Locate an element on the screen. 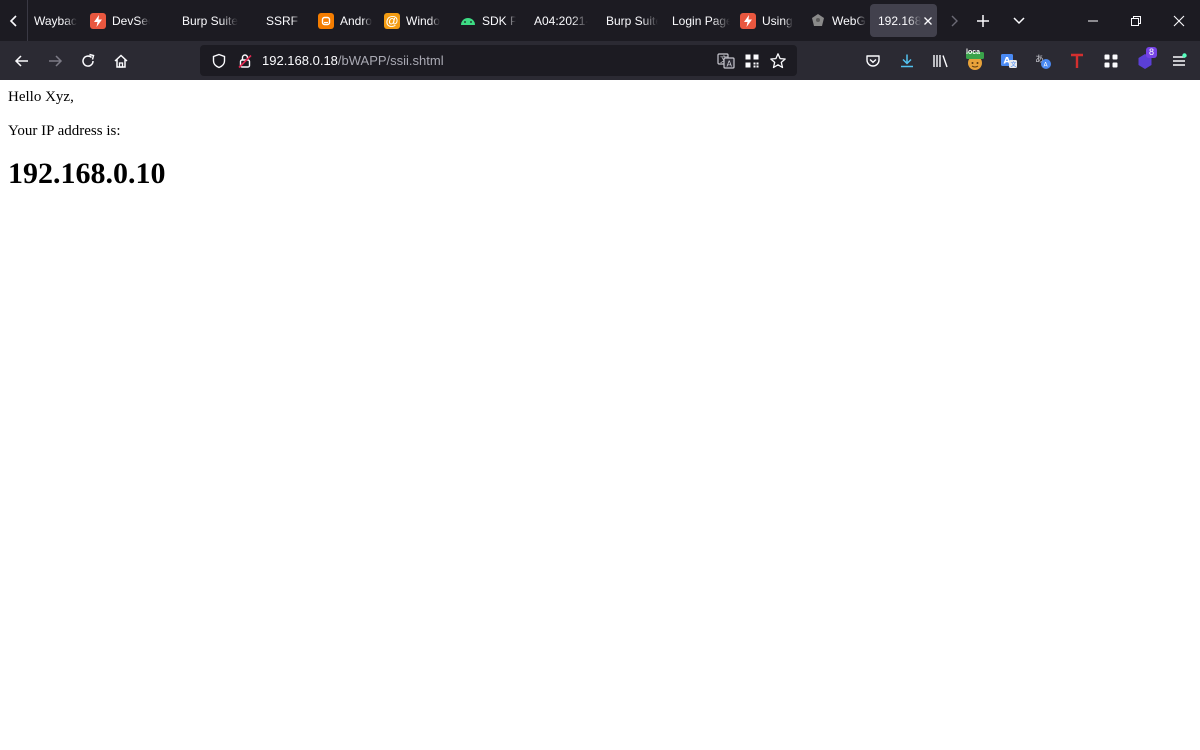 This screenshot has height=750, width=1200. qr-code-icon is located at coordinates (752, 61).